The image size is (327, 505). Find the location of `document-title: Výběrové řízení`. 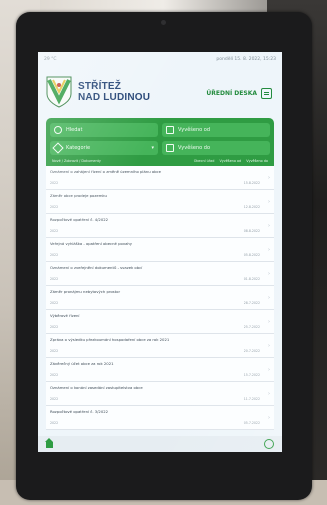

document-title: Výběrové řízení is located at coordinates (65, 315).